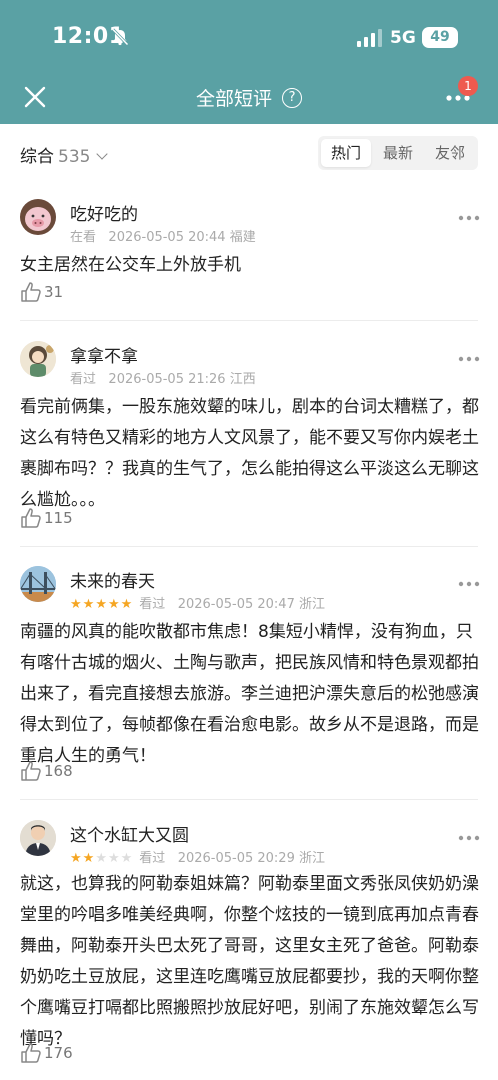 This screenshot has height=1080, width=498. Describe the element at coordinates (369, 38) in the screenshot. I see `signal-icon` at that location.